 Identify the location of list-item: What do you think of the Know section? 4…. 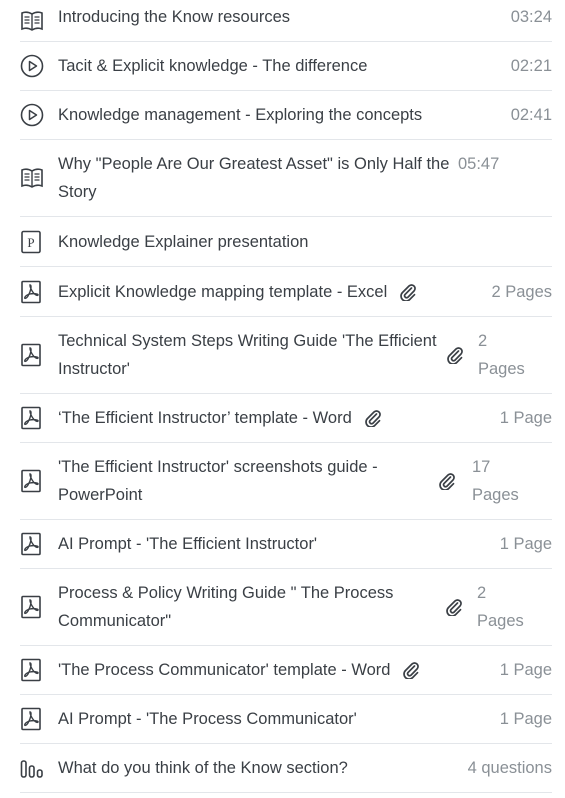
(286, 768).